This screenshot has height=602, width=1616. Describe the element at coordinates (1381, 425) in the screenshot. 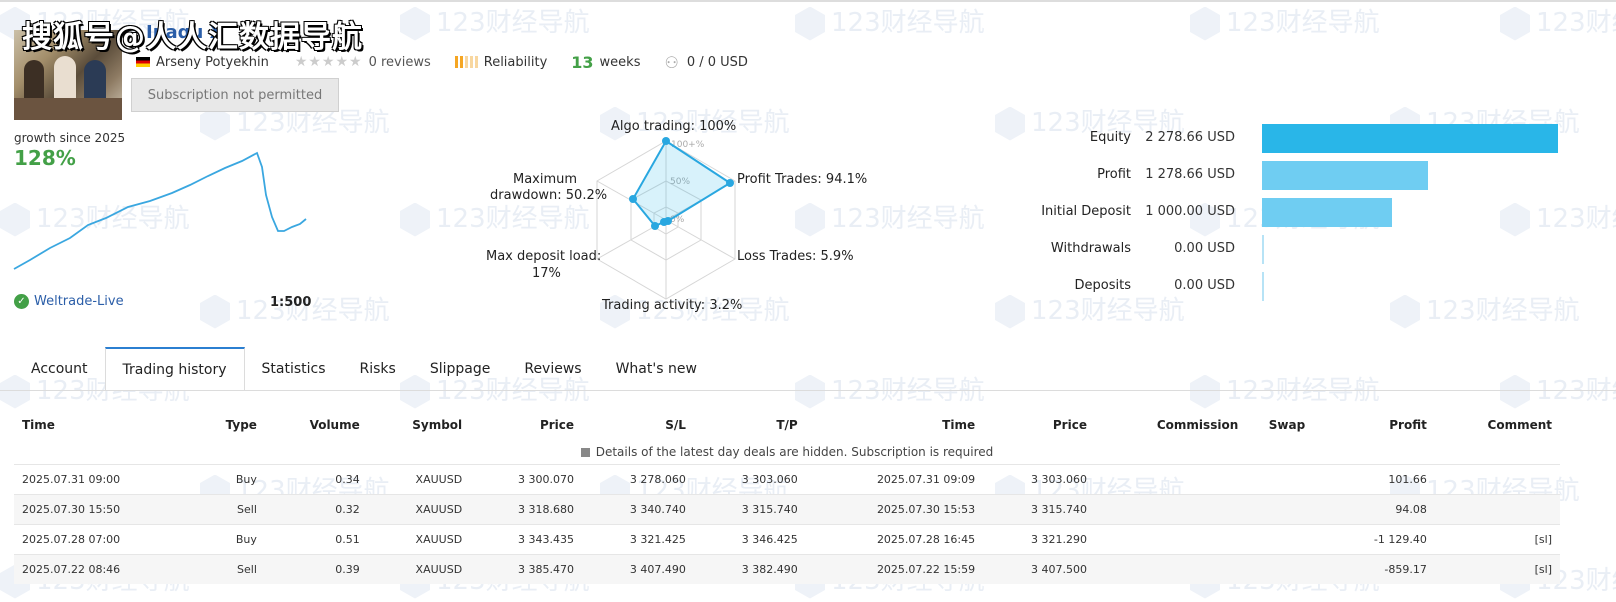

I see `column-header: Profit` at that location.